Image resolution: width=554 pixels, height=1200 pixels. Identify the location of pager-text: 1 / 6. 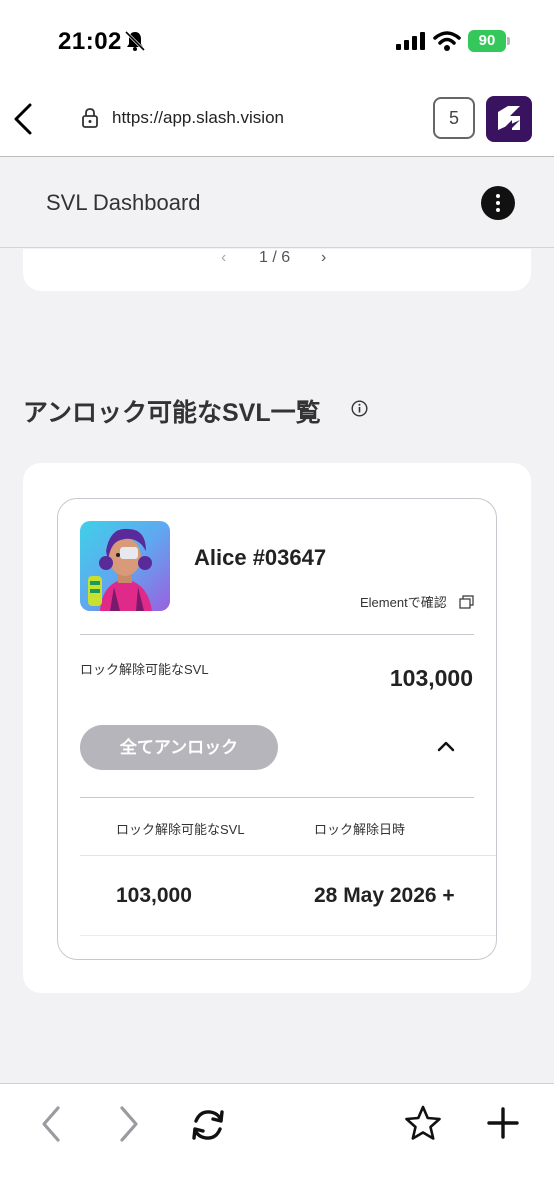
(275, 257).